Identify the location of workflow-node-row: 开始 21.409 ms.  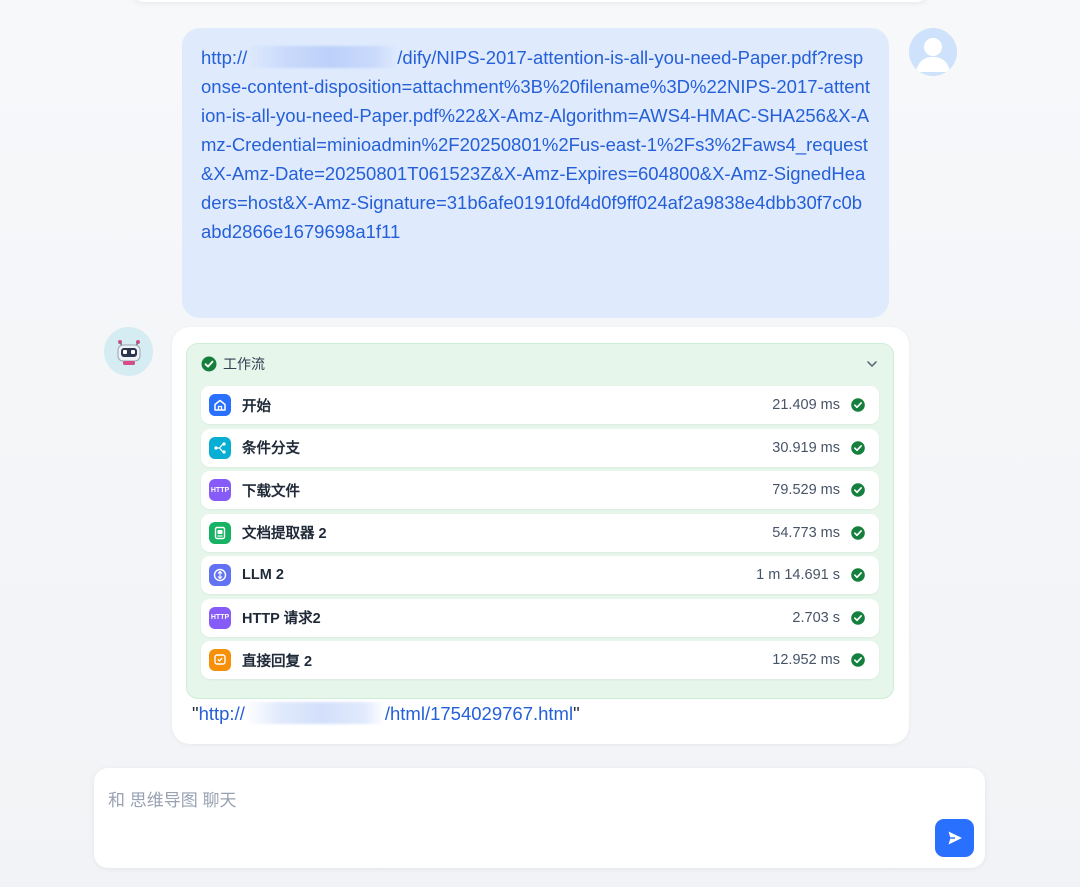
(540, 405).